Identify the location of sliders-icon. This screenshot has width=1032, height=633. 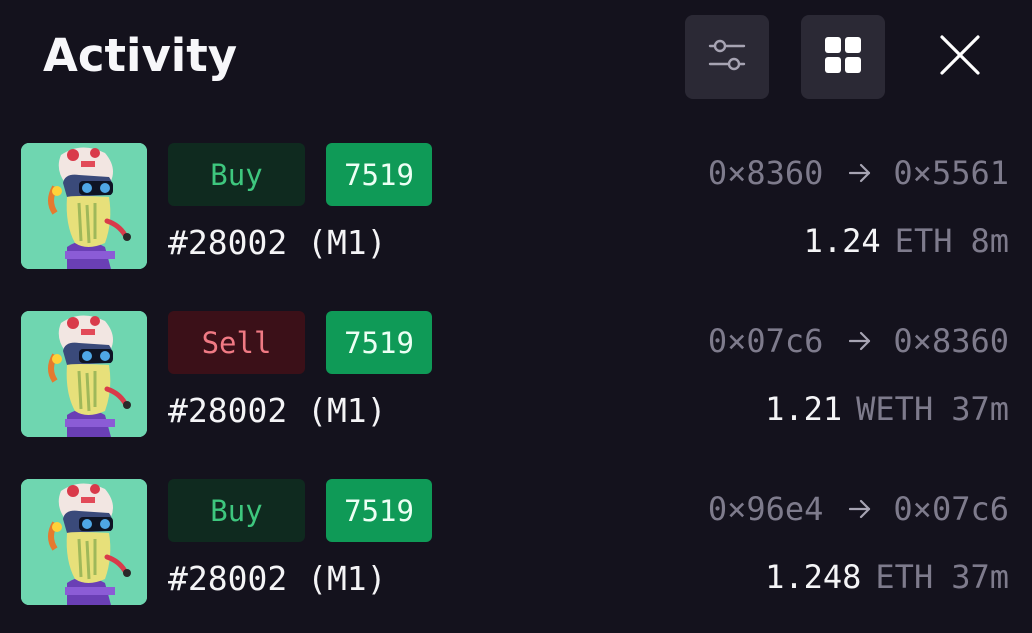
(727, 57).